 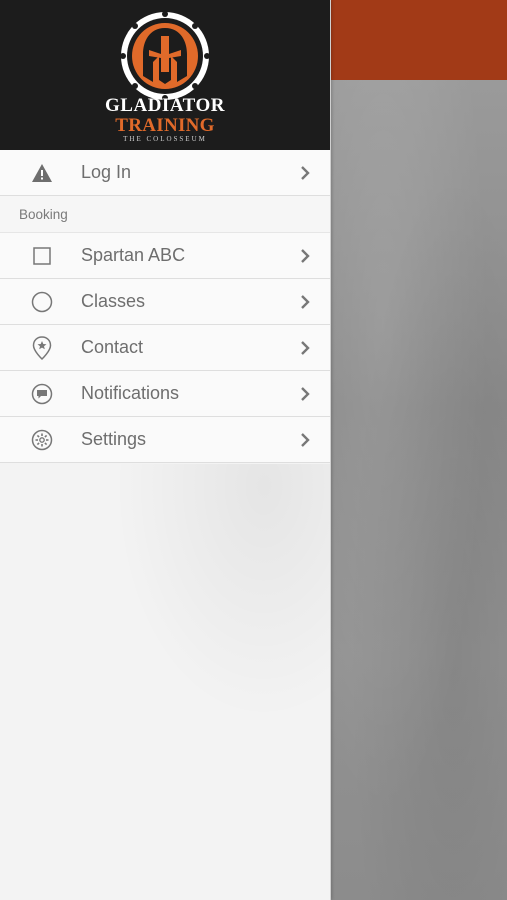 I want to click on menu-item-notifications: Notifications, so click(x=165, y=394).